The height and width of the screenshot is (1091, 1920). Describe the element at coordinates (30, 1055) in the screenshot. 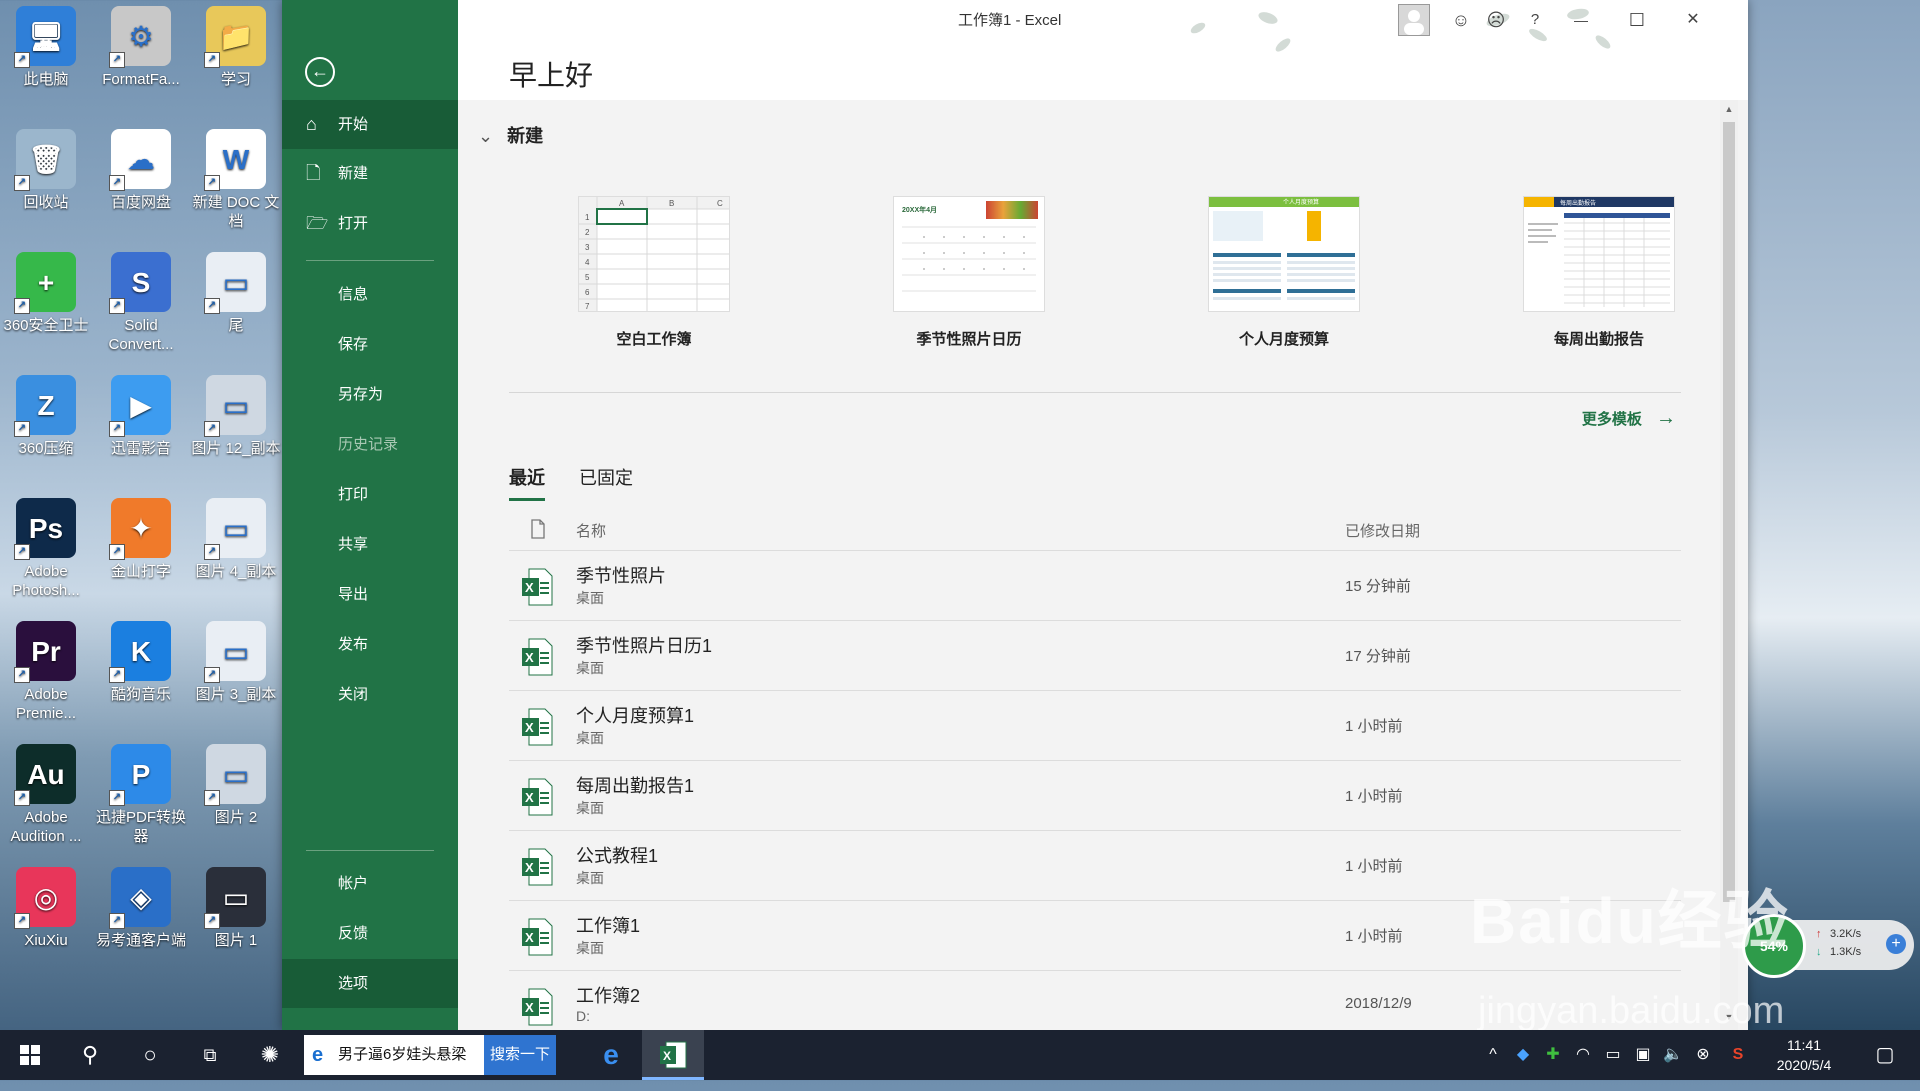

I see `start-button` at that location.